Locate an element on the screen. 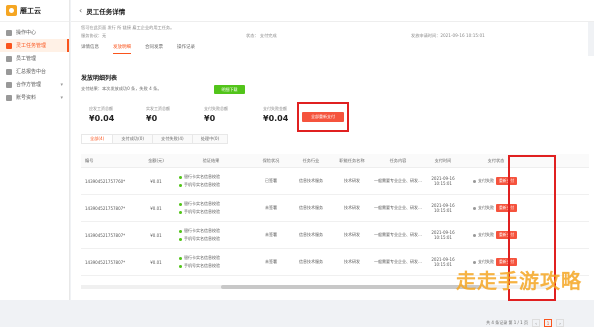  sidebar-item-partner: 合作方管理▾ is located at coordinates (34, 84).